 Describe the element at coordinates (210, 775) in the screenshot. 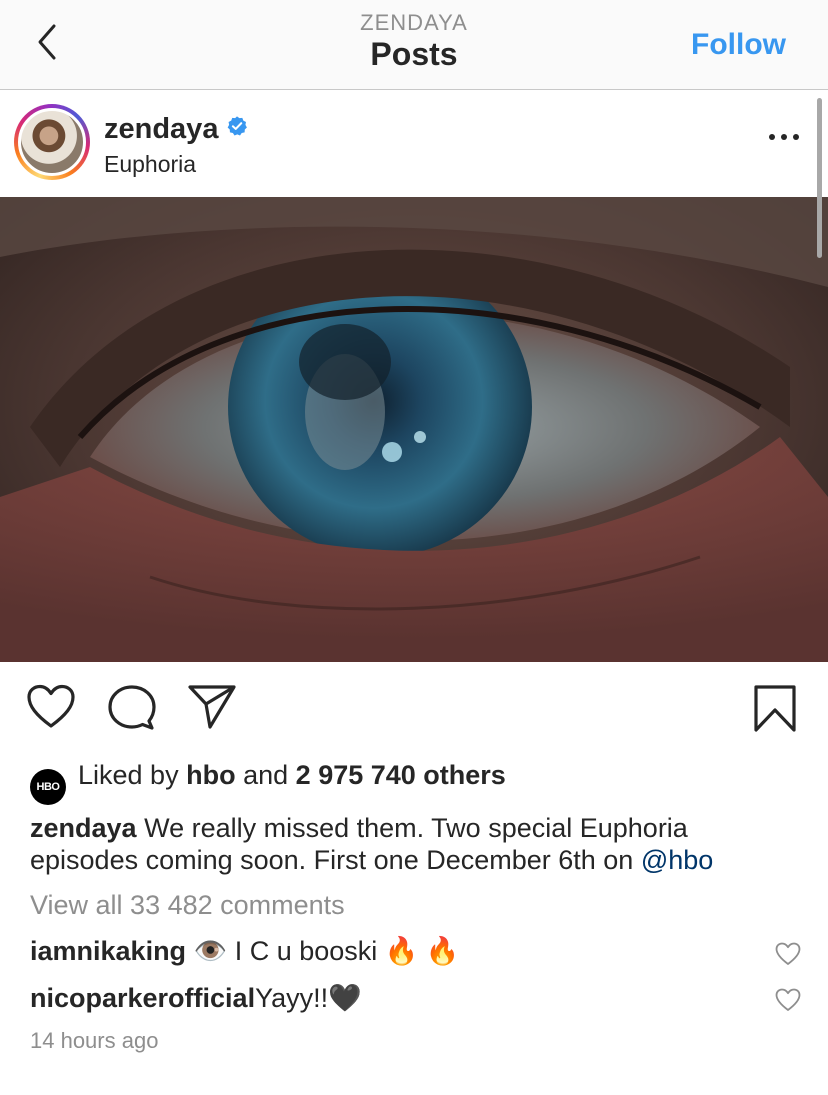

I see `liker-username: hbo` at that location.